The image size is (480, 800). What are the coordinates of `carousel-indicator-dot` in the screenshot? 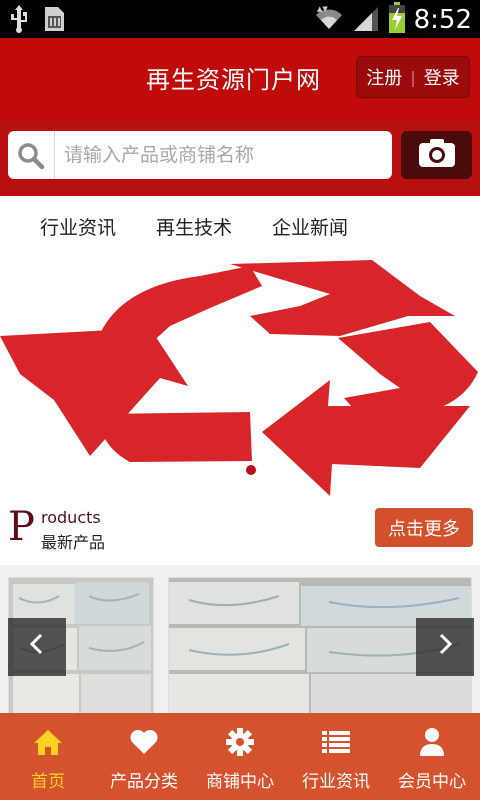 It's located at (251, 470).